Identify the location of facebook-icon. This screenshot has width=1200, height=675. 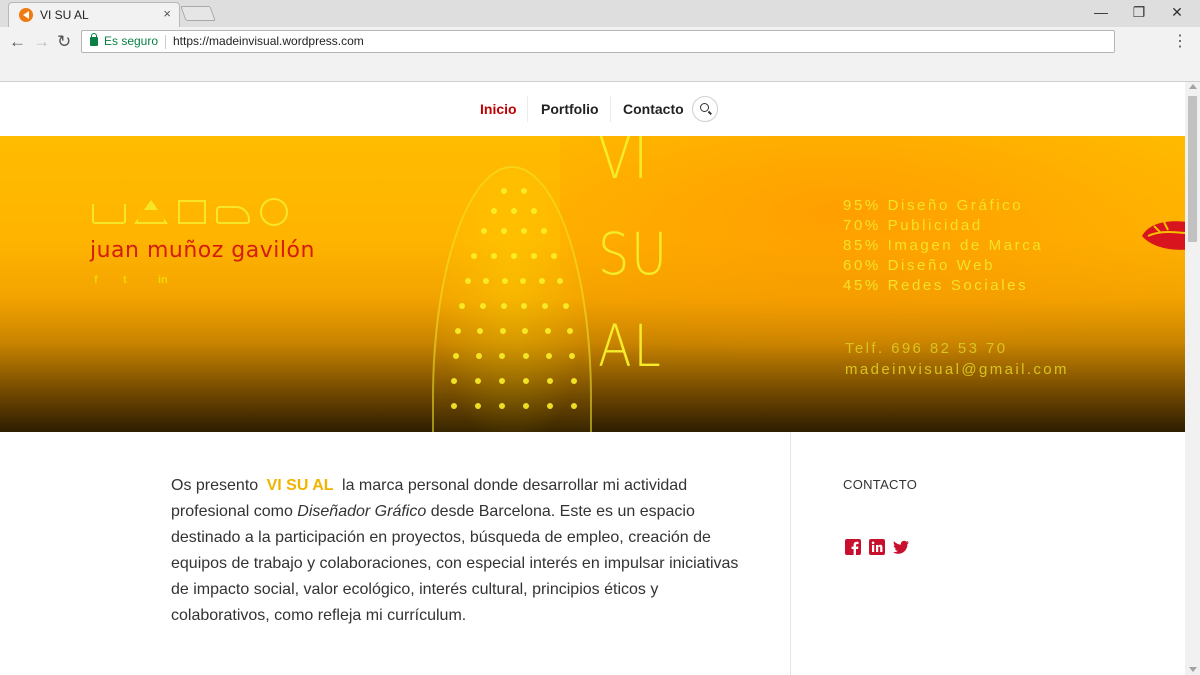
(853, 547).